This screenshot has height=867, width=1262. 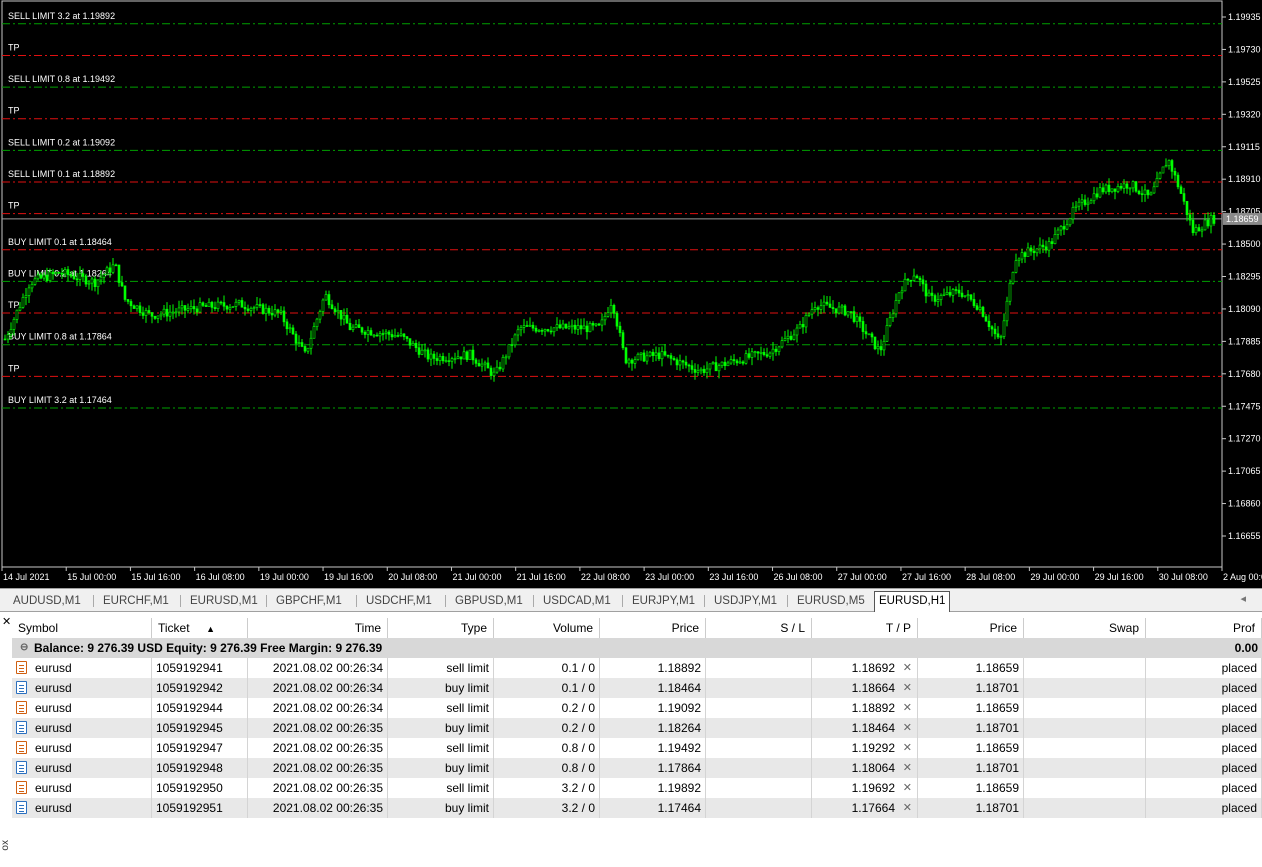 I want to click on tab-gbpusd-m1: GBPUSD,M1, so click(x=489, y=601).